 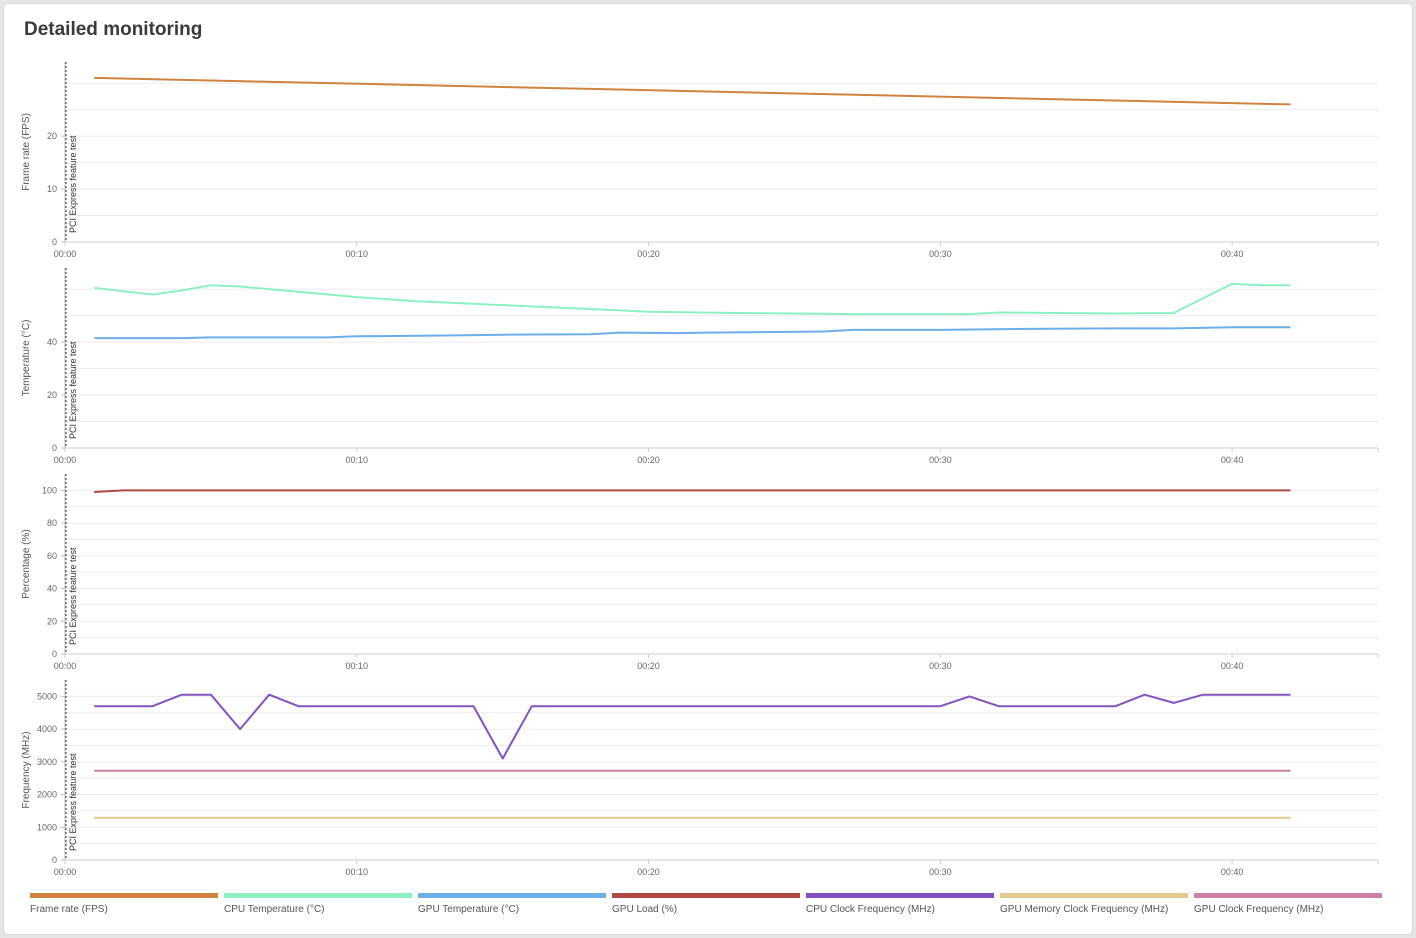 I want to click on legend-item: GPU Temperature (°C), so click(x=512, y=904).